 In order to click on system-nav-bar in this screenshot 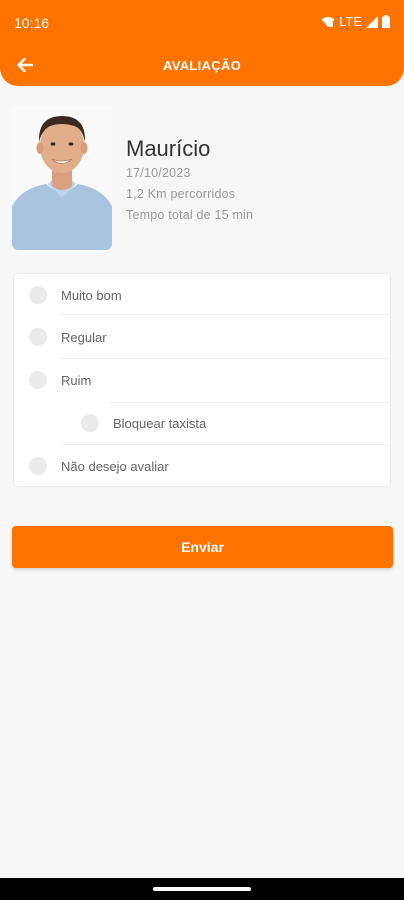, I will do `click(202, 889)`.